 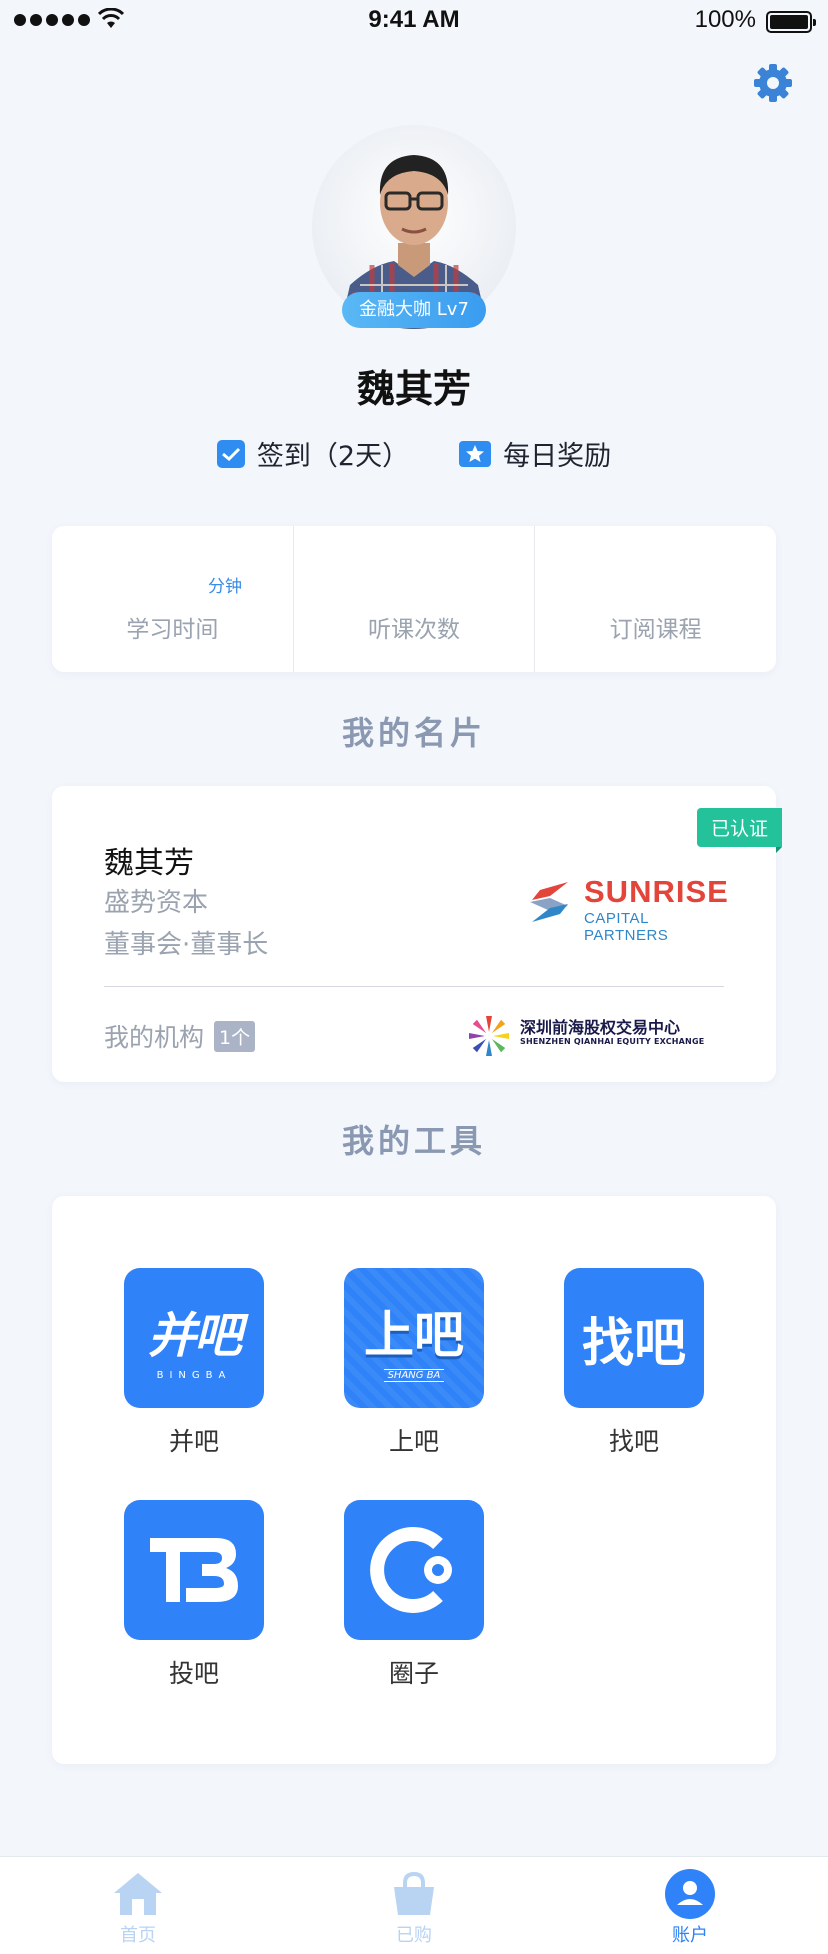 What do you see at coordinates (414, 22) in the screenshot?
I see `status-bar: 9:41 AM 100%` at bounding box center [414, 22].